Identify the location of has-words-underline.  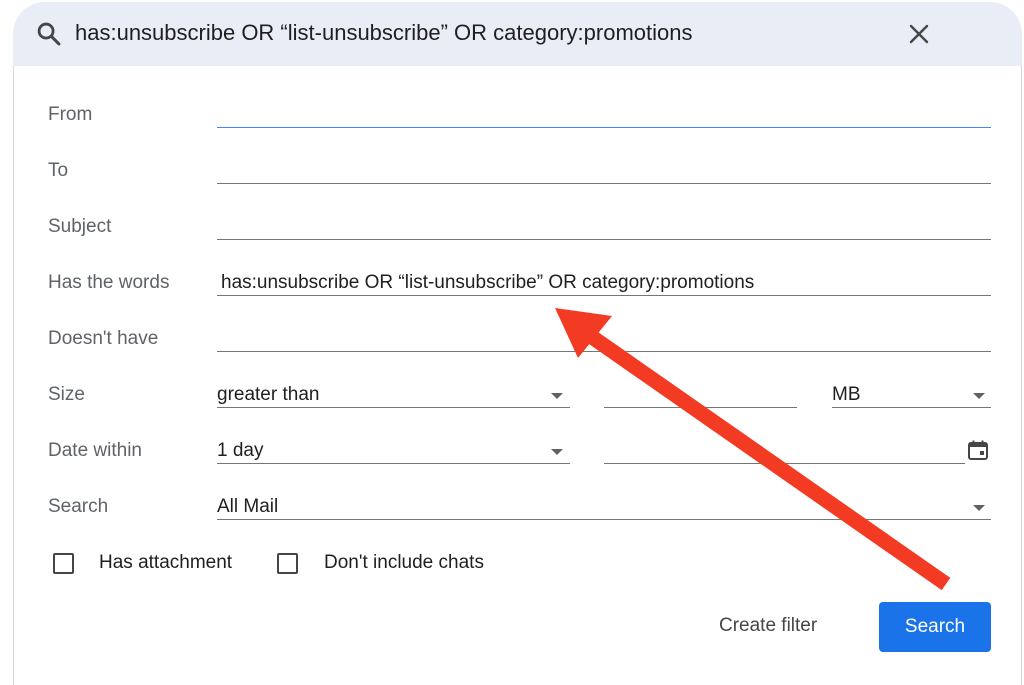
(604, 295).